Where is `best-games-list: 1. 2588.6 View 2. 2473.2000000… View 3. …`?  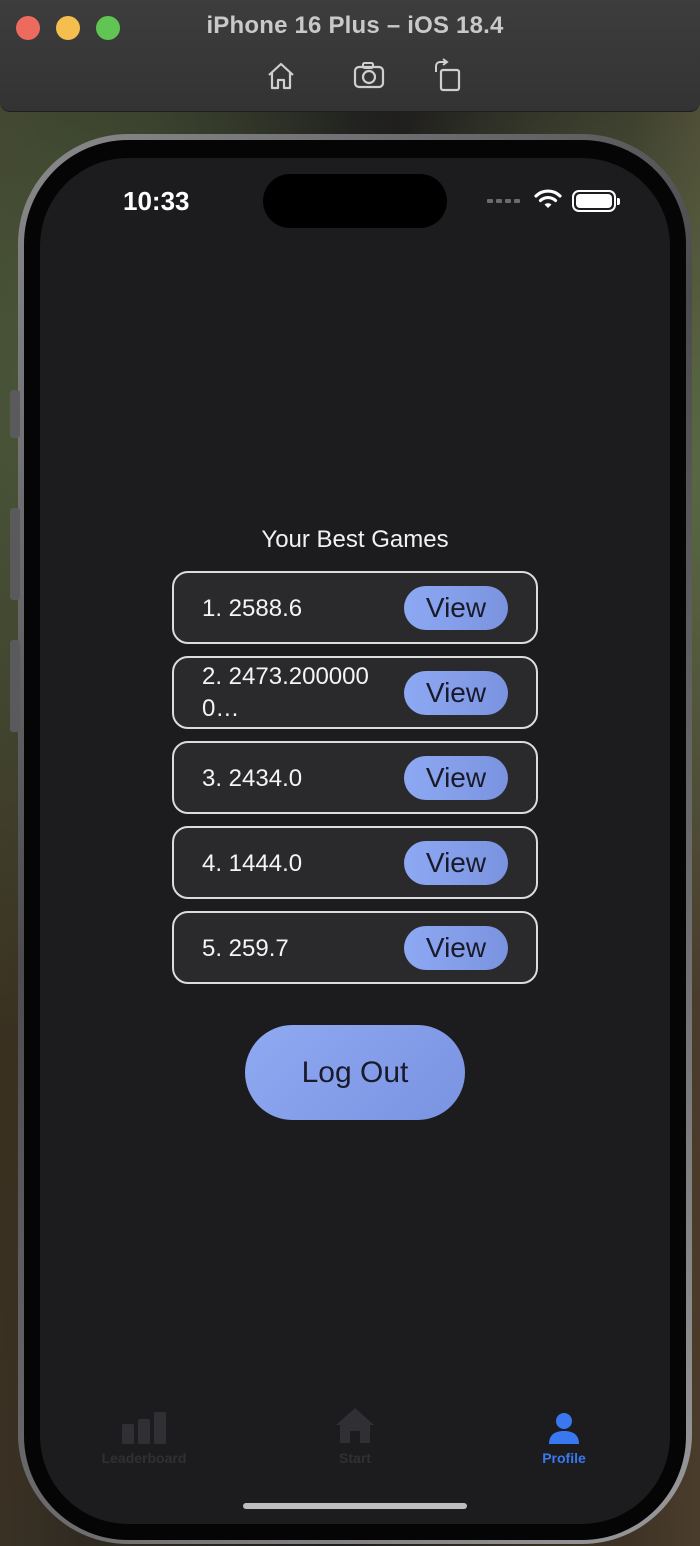 best-games-list: 1. 2588.6 View 2. 2473.2000000… View 3. … is located at coordinates (355, 783).